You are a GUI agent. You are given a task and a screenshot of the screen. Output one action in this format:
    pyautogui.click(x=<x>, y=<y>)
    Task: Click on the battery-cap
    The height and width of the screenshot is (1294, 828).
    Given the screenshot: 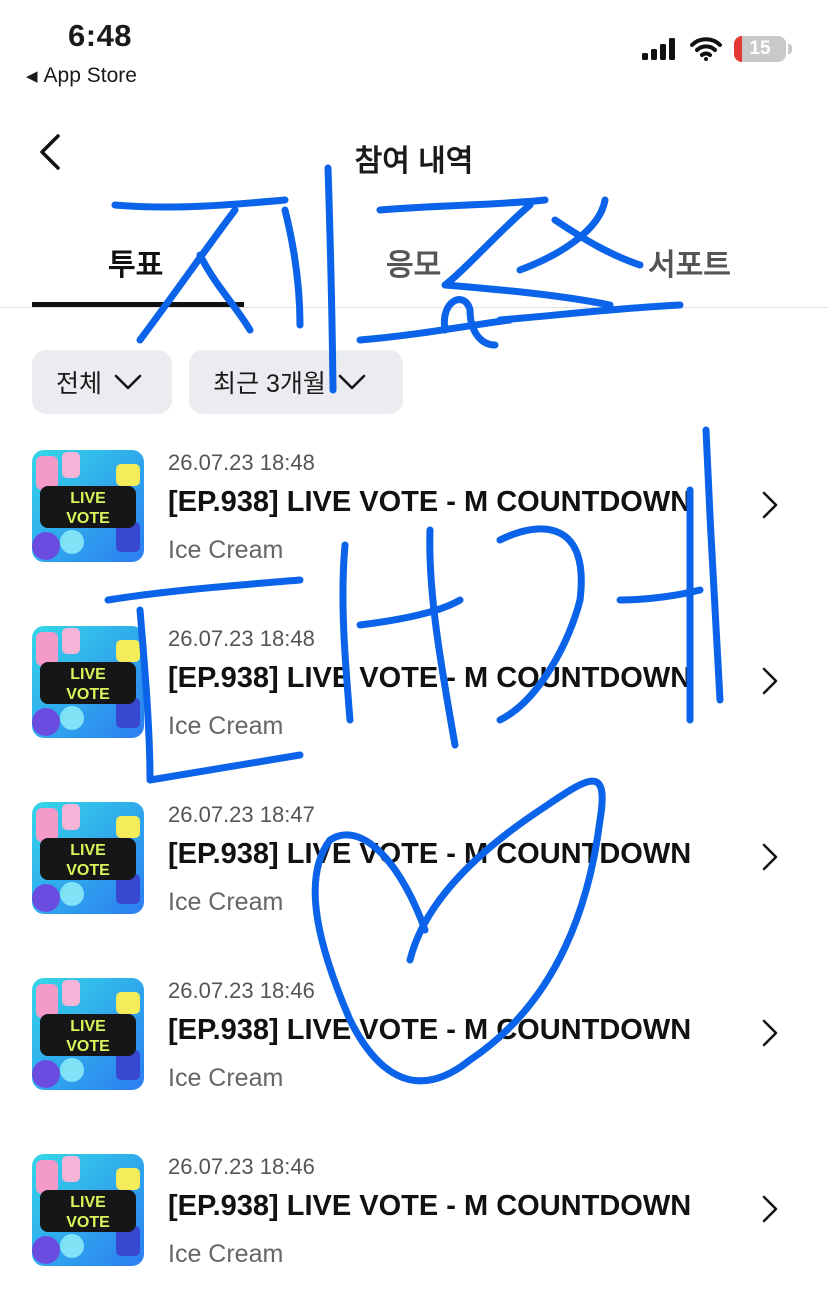 What is the action you would take?
    pyautogui.click(x=790, y=49)
    